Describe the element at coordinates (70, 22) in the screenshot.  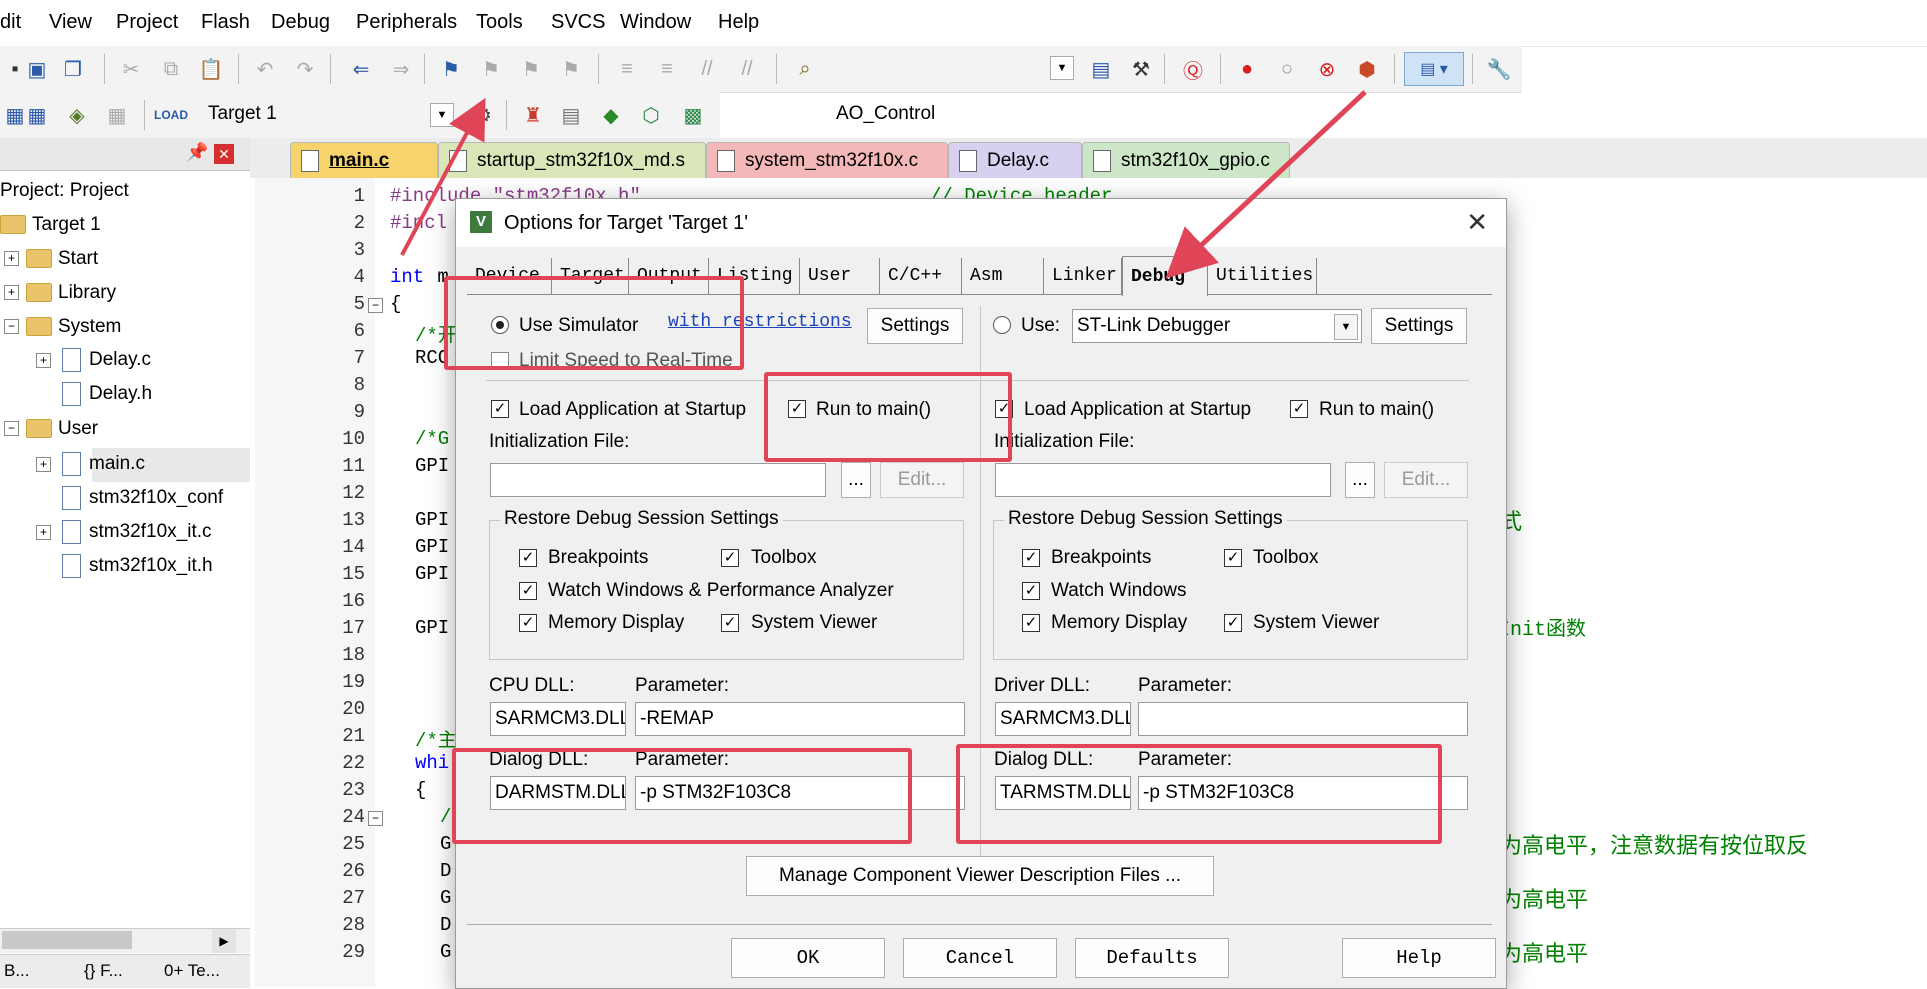
I see `menu-view: View` at that location.